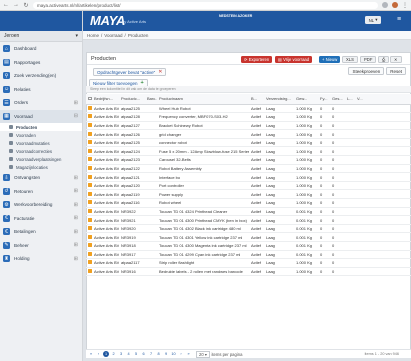 Image resolution: width=411 pixels, height=361 pixels. I want to click on back-icon: ←, so click(6, 5).